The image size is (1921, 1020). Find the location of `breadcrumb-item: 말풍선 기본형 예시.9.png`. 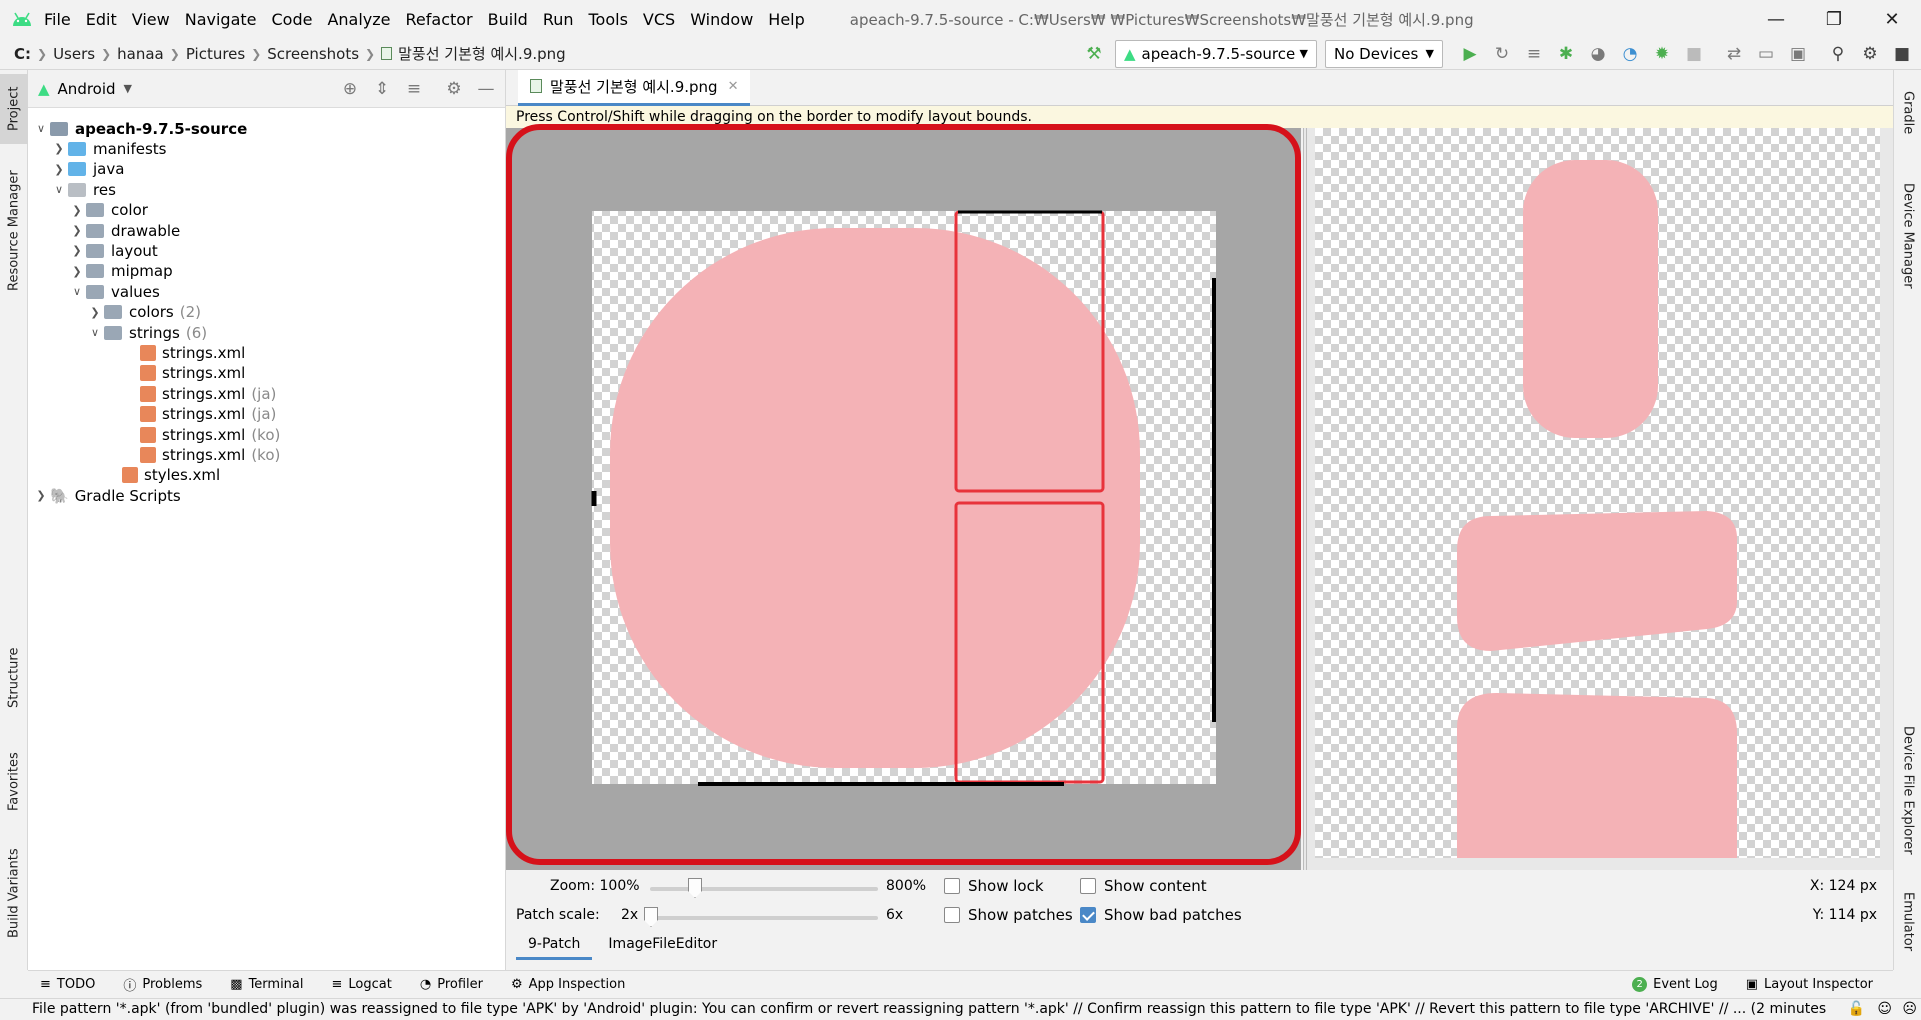

breadcrumb-item: 말풍선 기본형 예시.9.png is located at coordinates (482, 53).